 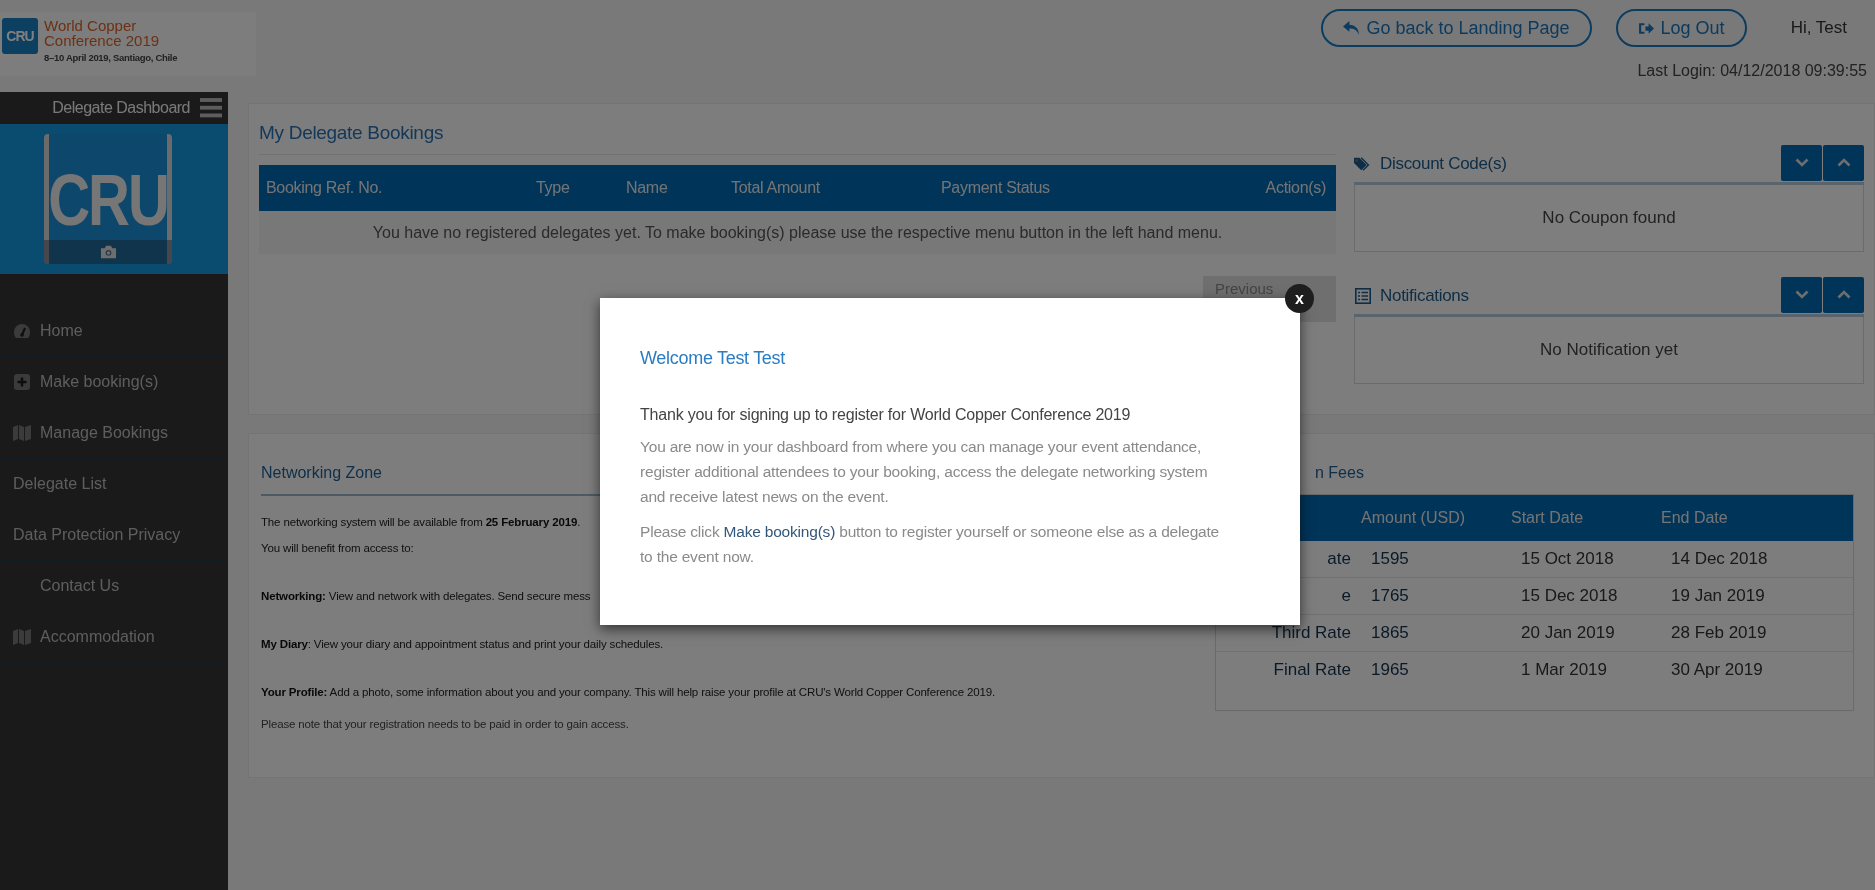 What do you see at coordinates (114, 382) in the screenshot?
I see `sidebar-item: Make booking(s)` at bounding box center [114, 382].